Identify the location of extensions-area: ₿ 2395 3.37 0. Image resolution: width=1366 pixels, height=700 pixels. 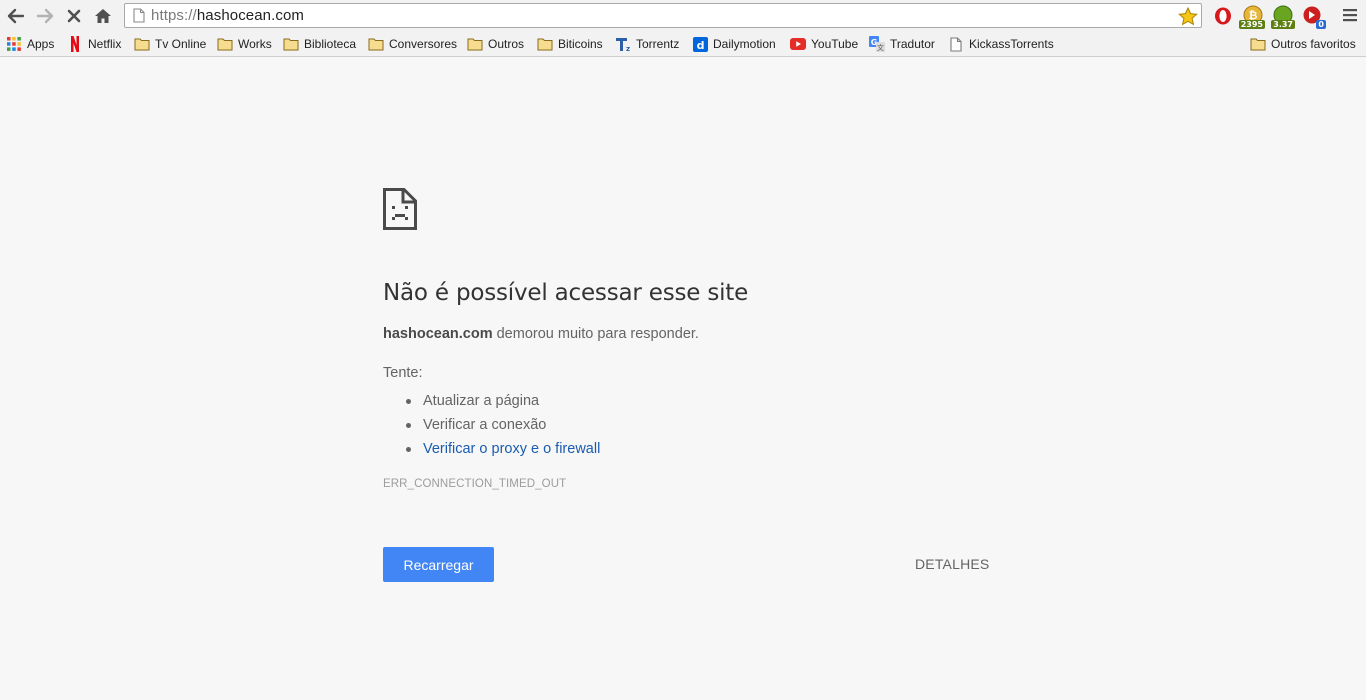
(1268, 16).